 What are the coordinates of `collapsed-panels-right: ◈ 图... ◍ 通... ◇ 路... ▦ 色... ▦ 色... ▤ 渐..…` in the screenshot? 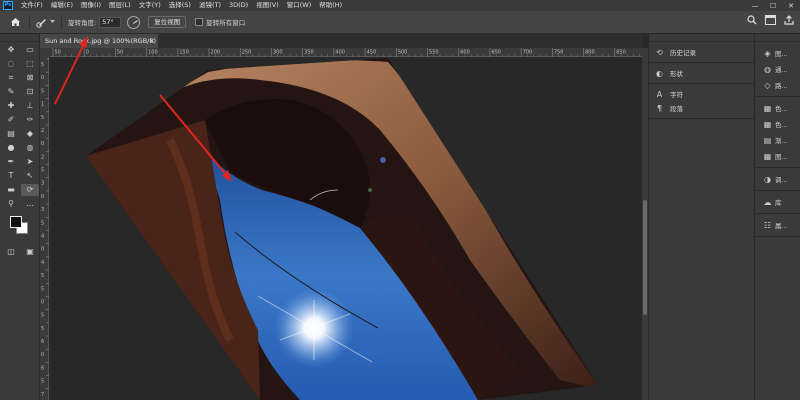 It's located at (777, 217).